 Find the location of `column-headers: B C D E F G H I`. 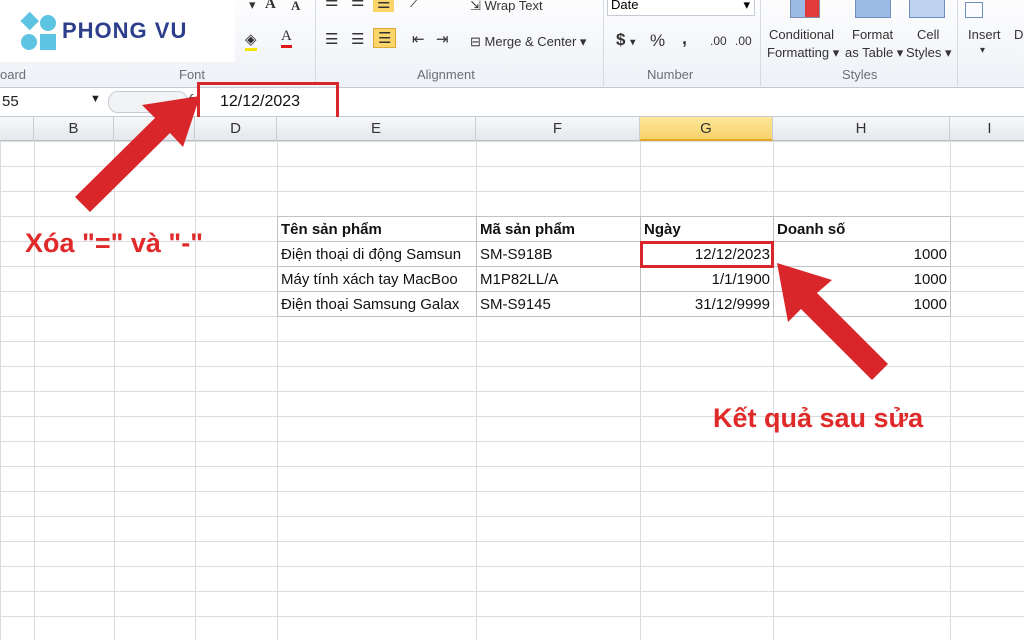

column-headers: B C D E F G H I is located at coordinates (512, 129).